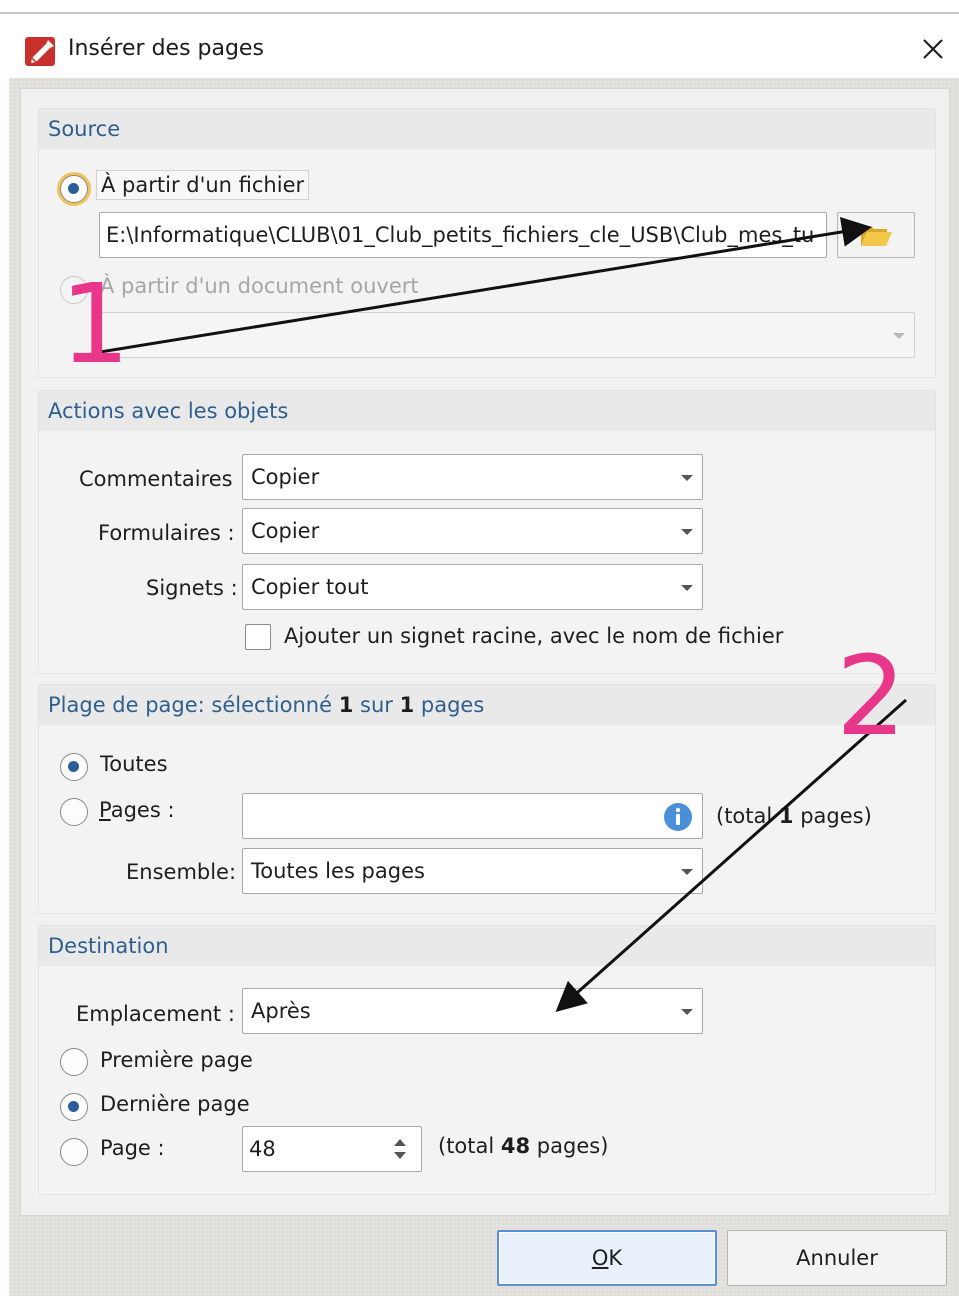 This screenshot has width=959, height=1296. Describe the element at coordinates (132, 1148) in the screenshot. I see `page-label: Page :` at that location.